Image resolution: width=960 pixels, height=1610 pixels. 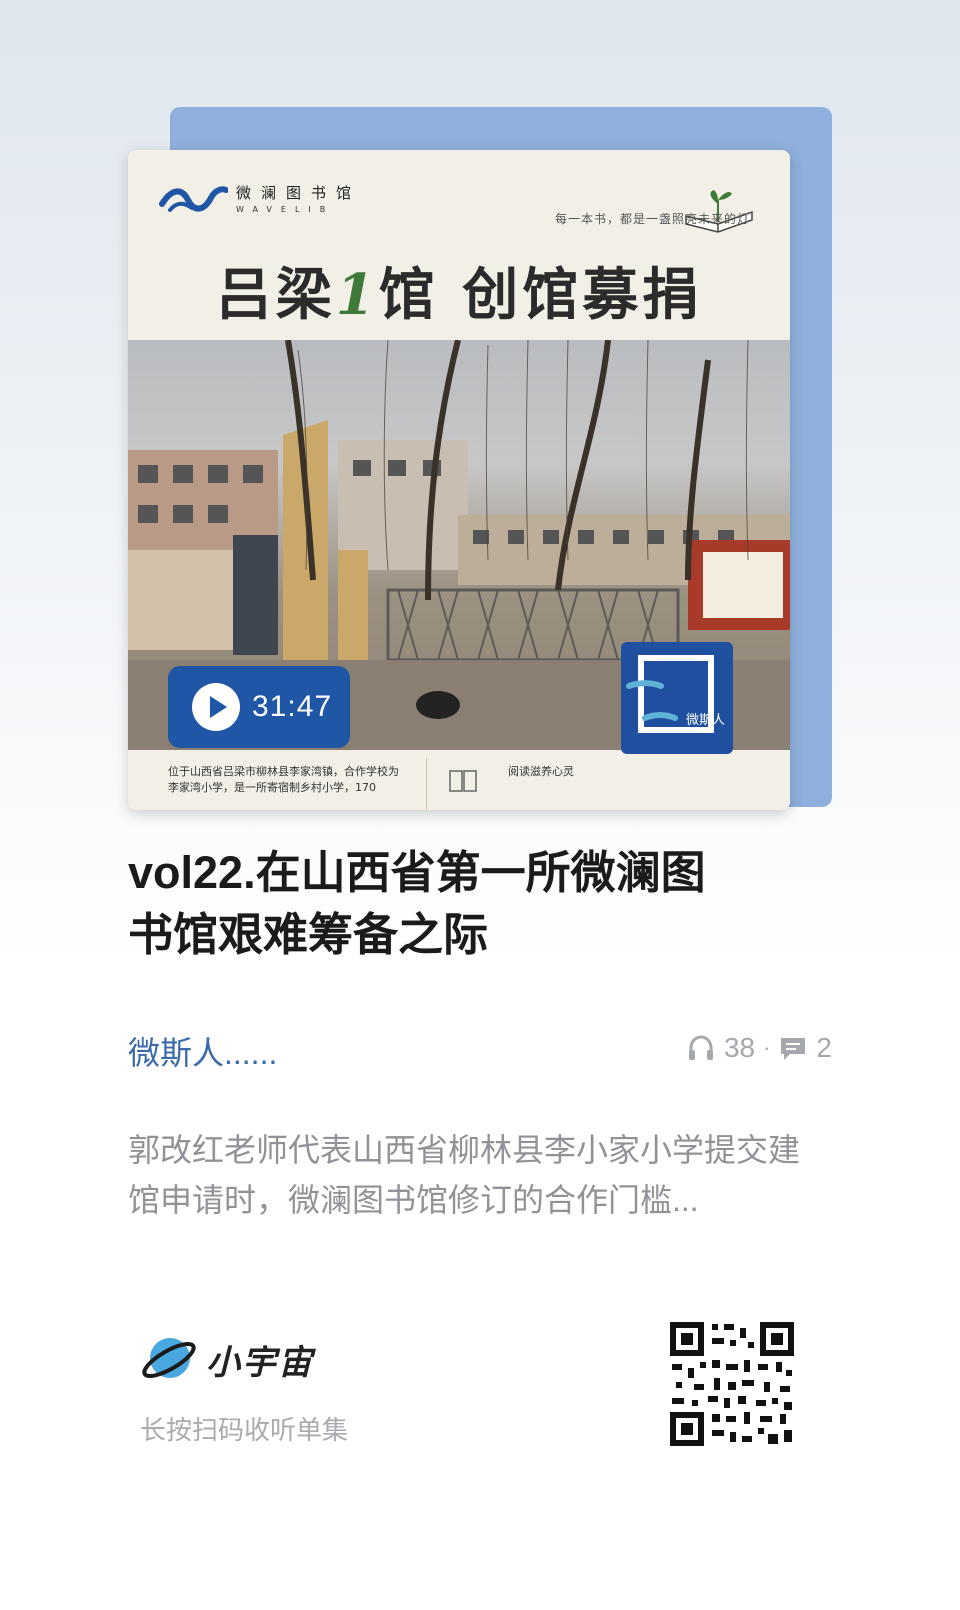 I want to click on cover-slogan: 每一本书，都是一盏照亮未来的灯, so click(x=652, y=219).